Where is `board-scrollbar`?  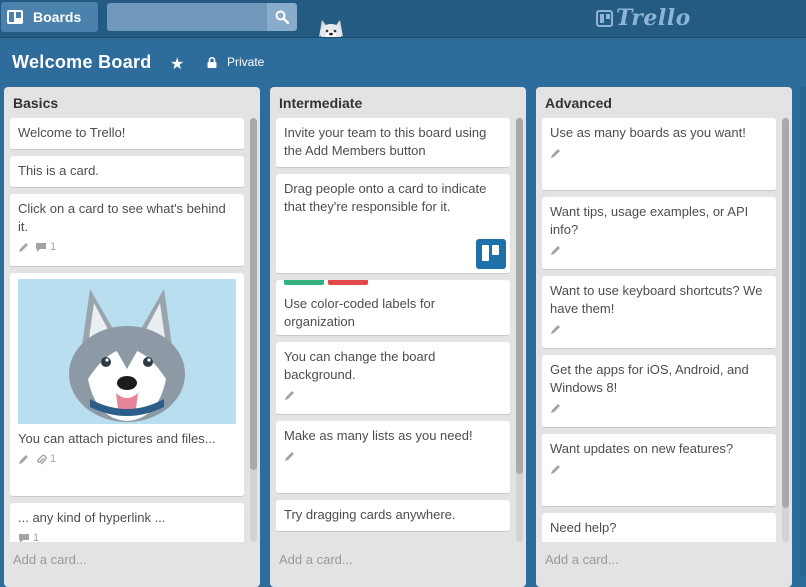 board-scrollbar is located at coordinates (803, 331).